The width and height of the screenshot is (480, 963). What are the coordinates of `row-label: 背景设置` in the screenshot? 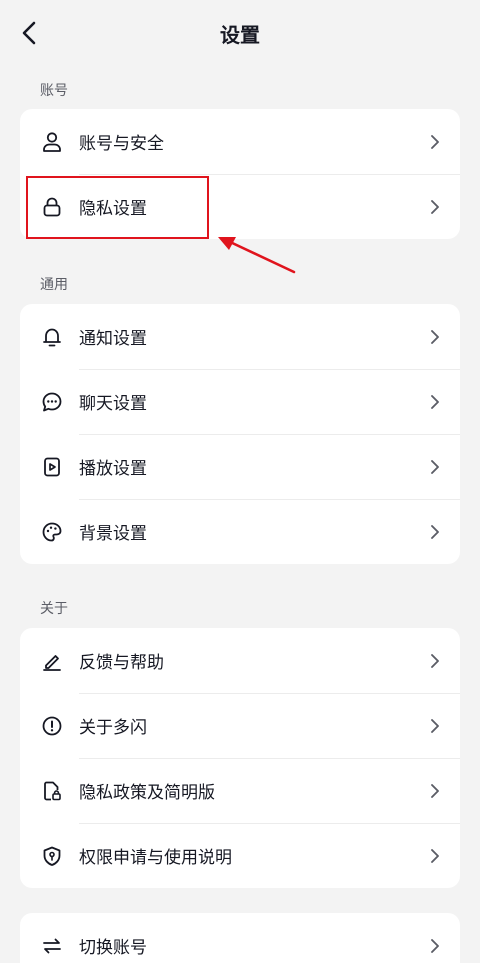 It's located at (113, 534).